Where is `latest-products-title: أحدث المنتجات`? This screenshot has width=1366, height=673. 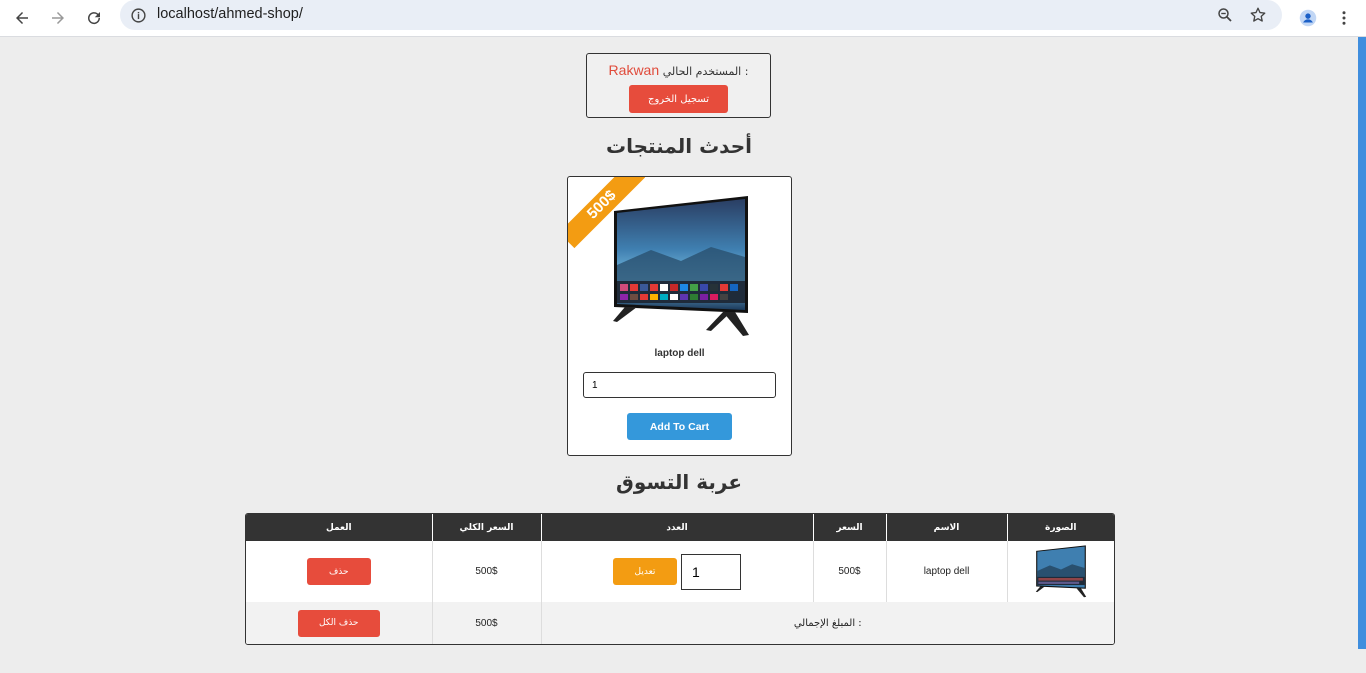
latest-products-title: أحدث المنتجات is located at coordinates (678, 146).